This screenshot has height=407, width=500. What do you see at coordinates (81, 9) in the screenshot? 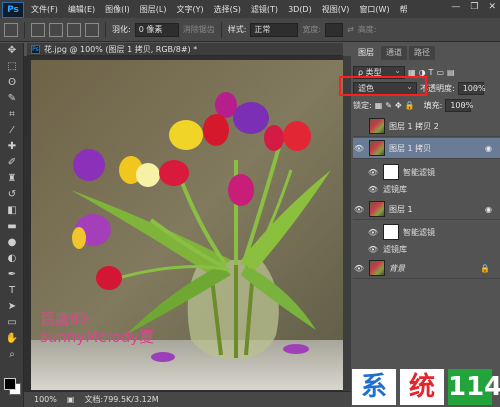
I see `menu-edit: 编辑(E)` at bounding box center [81, 9].